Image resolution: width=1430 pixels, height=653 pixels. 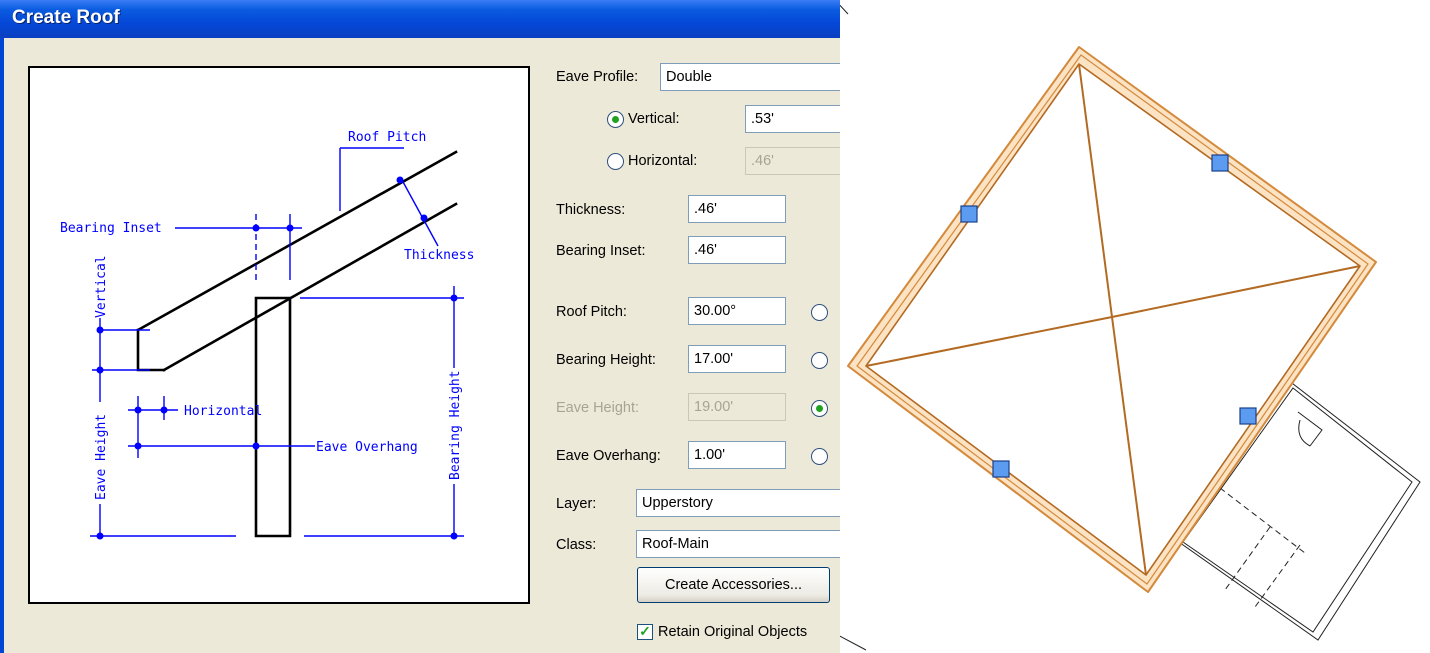 What do you see at coordinates (737, 359) in the screenshot?
I see `bearing-height-input: 17.00'` at bounding box center [737, 359].